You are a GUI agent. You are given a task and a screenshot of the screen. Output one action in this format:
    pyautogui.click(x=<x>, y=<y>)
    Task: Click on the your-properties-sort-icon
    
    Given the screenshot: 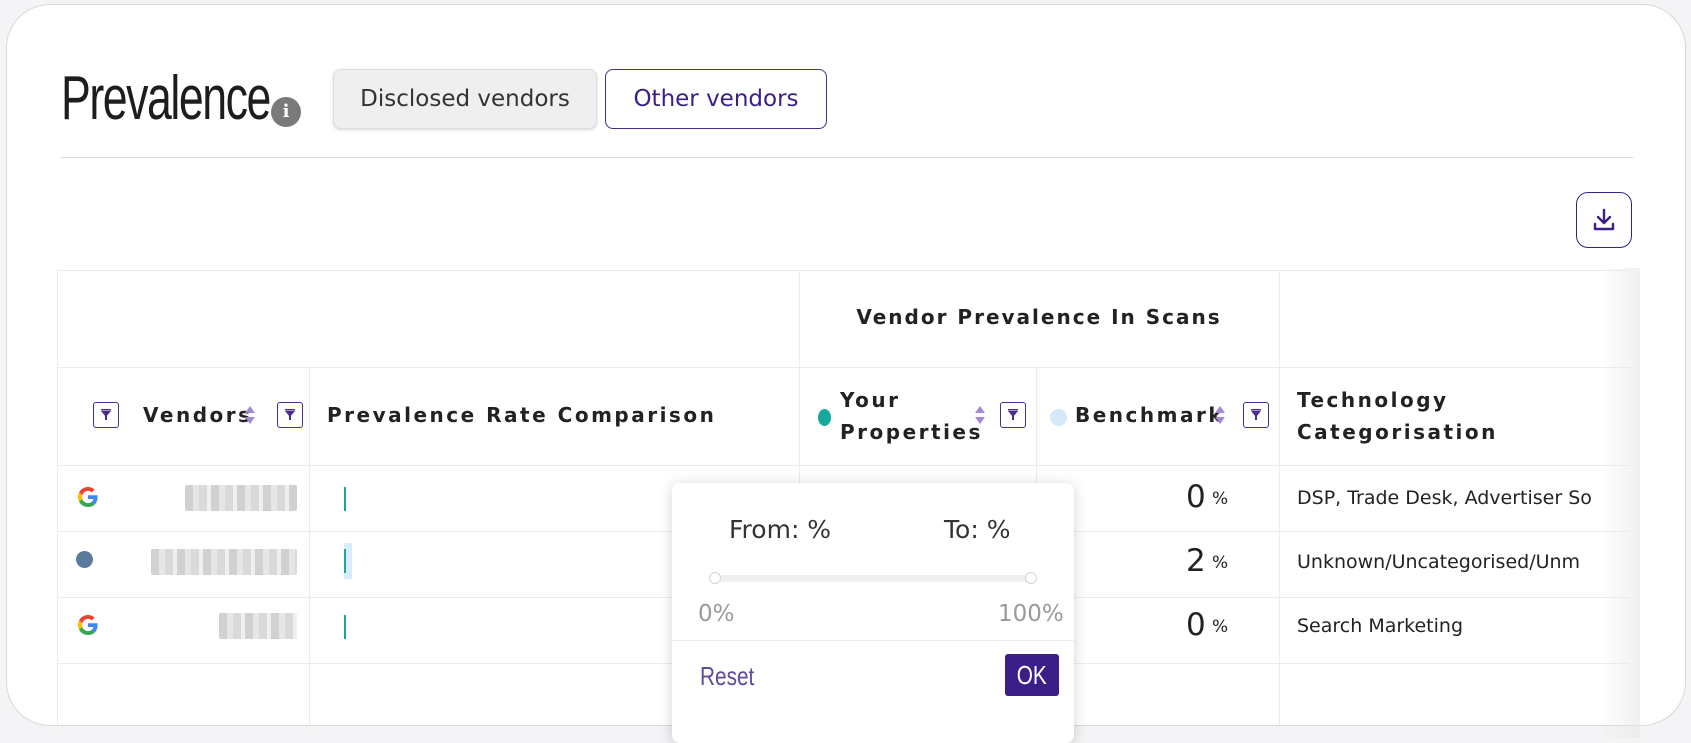 What is the action you would take?
    pyautogui.click(x=980, y=415)
    